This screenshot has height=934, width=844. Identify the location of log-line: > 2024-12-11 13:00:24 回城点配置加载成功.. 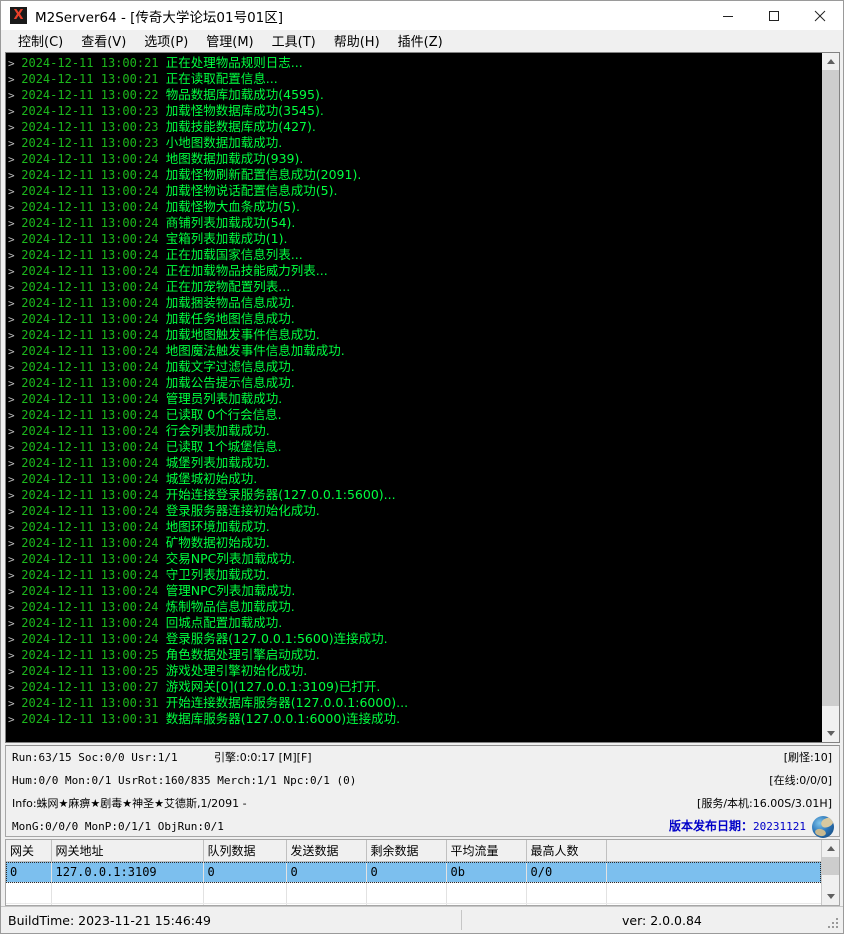
(414, 623).